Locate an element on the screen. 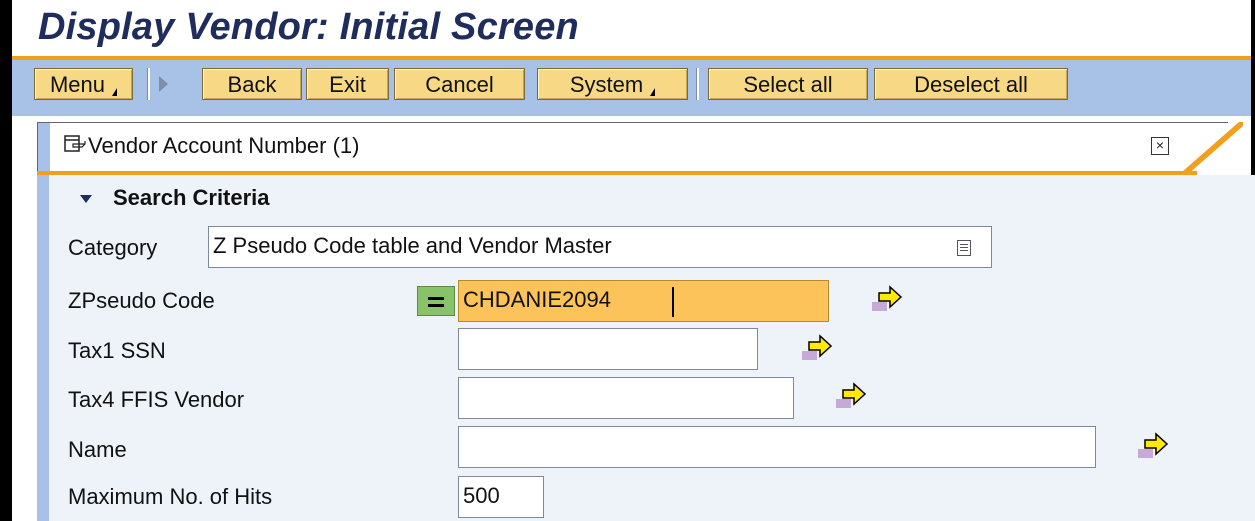 Image resolution: width=1255 pixels, height=521 pixels. system-button-label: System is located at coordinates (606, 84).